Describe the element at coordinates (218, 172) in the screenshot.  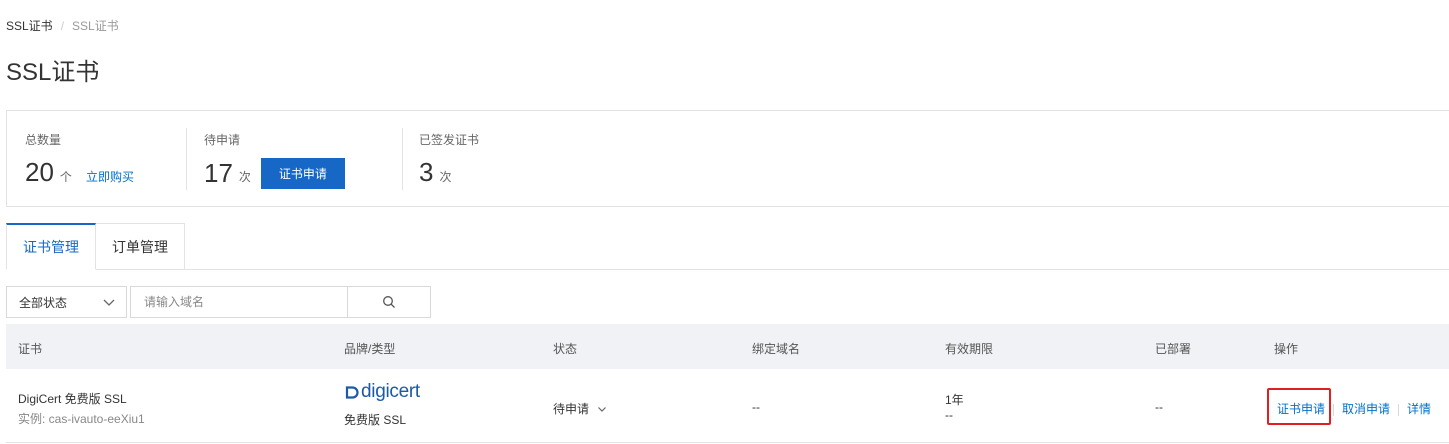
I see `stat-pending-value: 17` at that location.